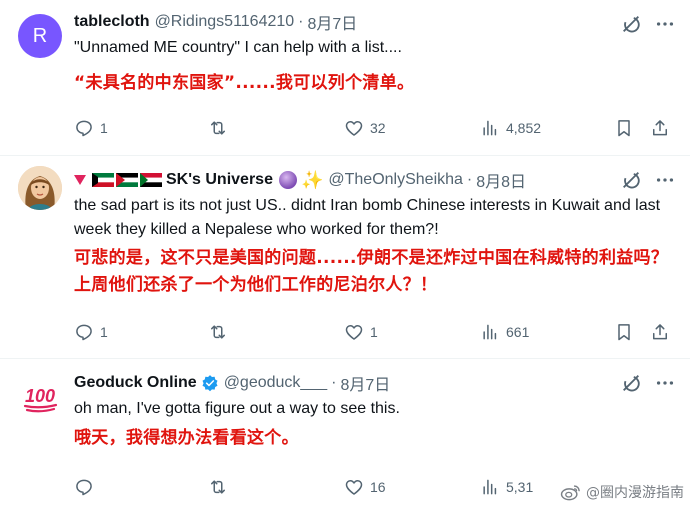 The image size is (690, 510). I want to click on sudan-flag-icon, so click(151, 180).